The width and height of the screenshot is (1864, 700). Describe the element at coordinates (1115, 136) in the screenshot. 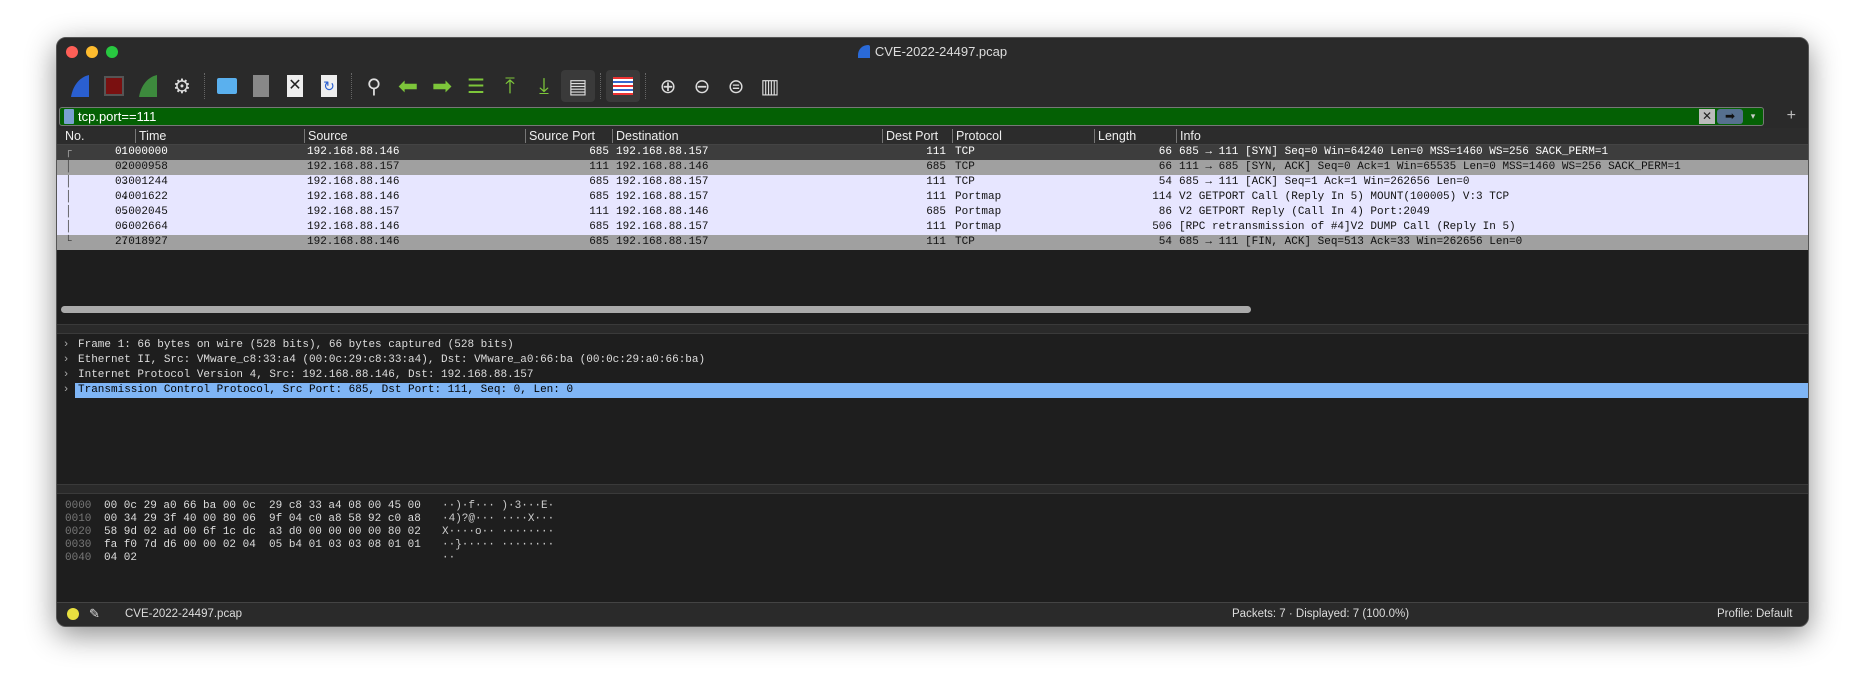

I see `column-length: Length` at that location.